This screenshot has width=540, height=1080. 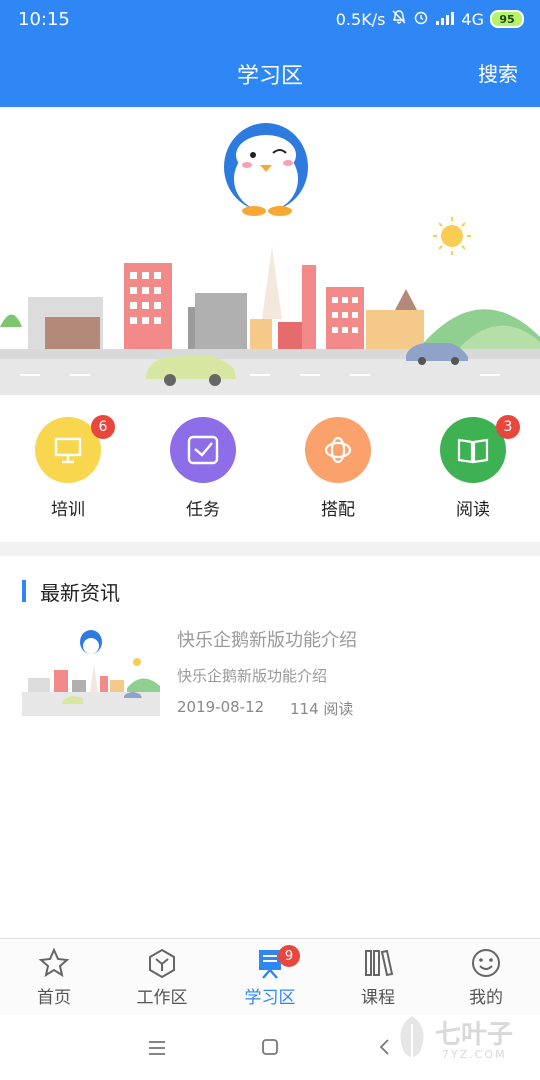 I want to click on feature-label: 任务, so click(x=203, y=510).